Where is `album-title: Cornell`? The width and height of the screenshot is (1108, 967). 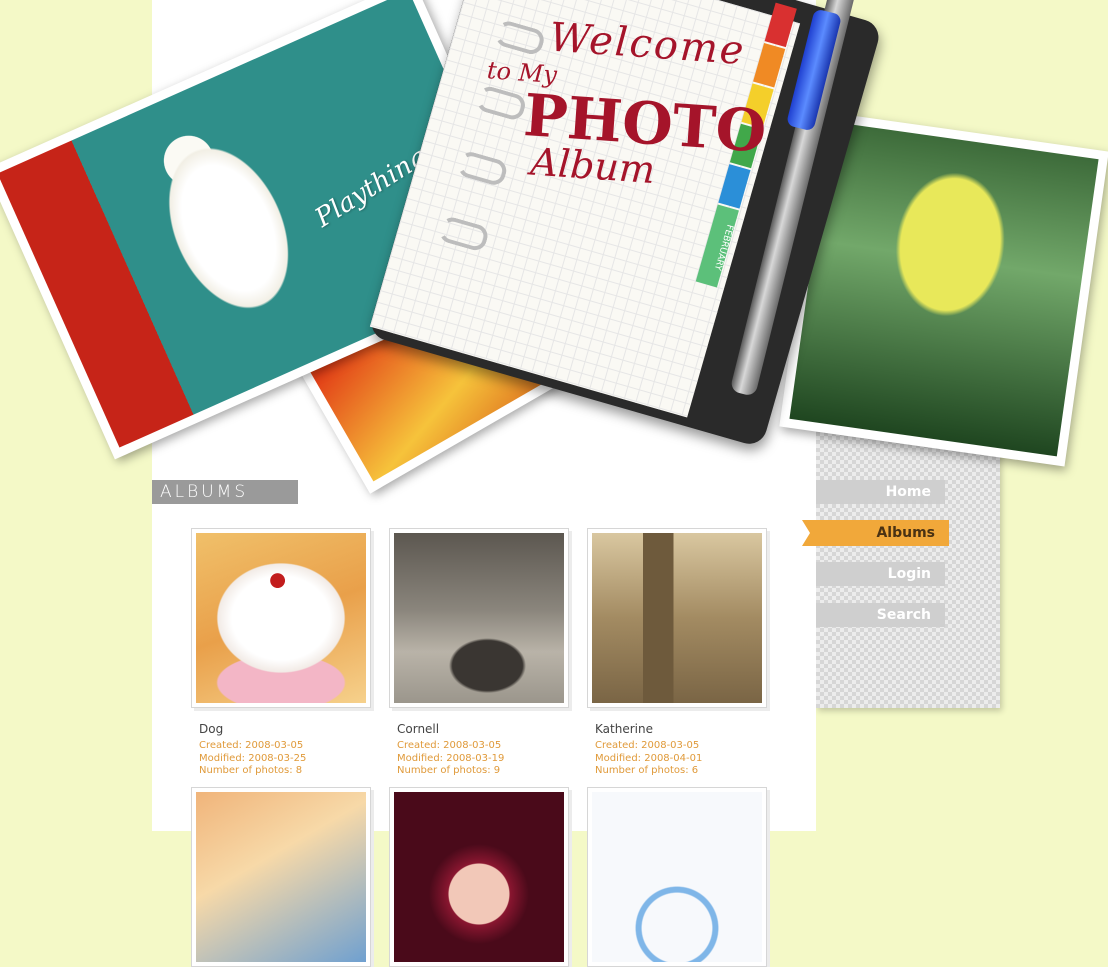
album-title: Cornell is located at coordinates (493, 729).